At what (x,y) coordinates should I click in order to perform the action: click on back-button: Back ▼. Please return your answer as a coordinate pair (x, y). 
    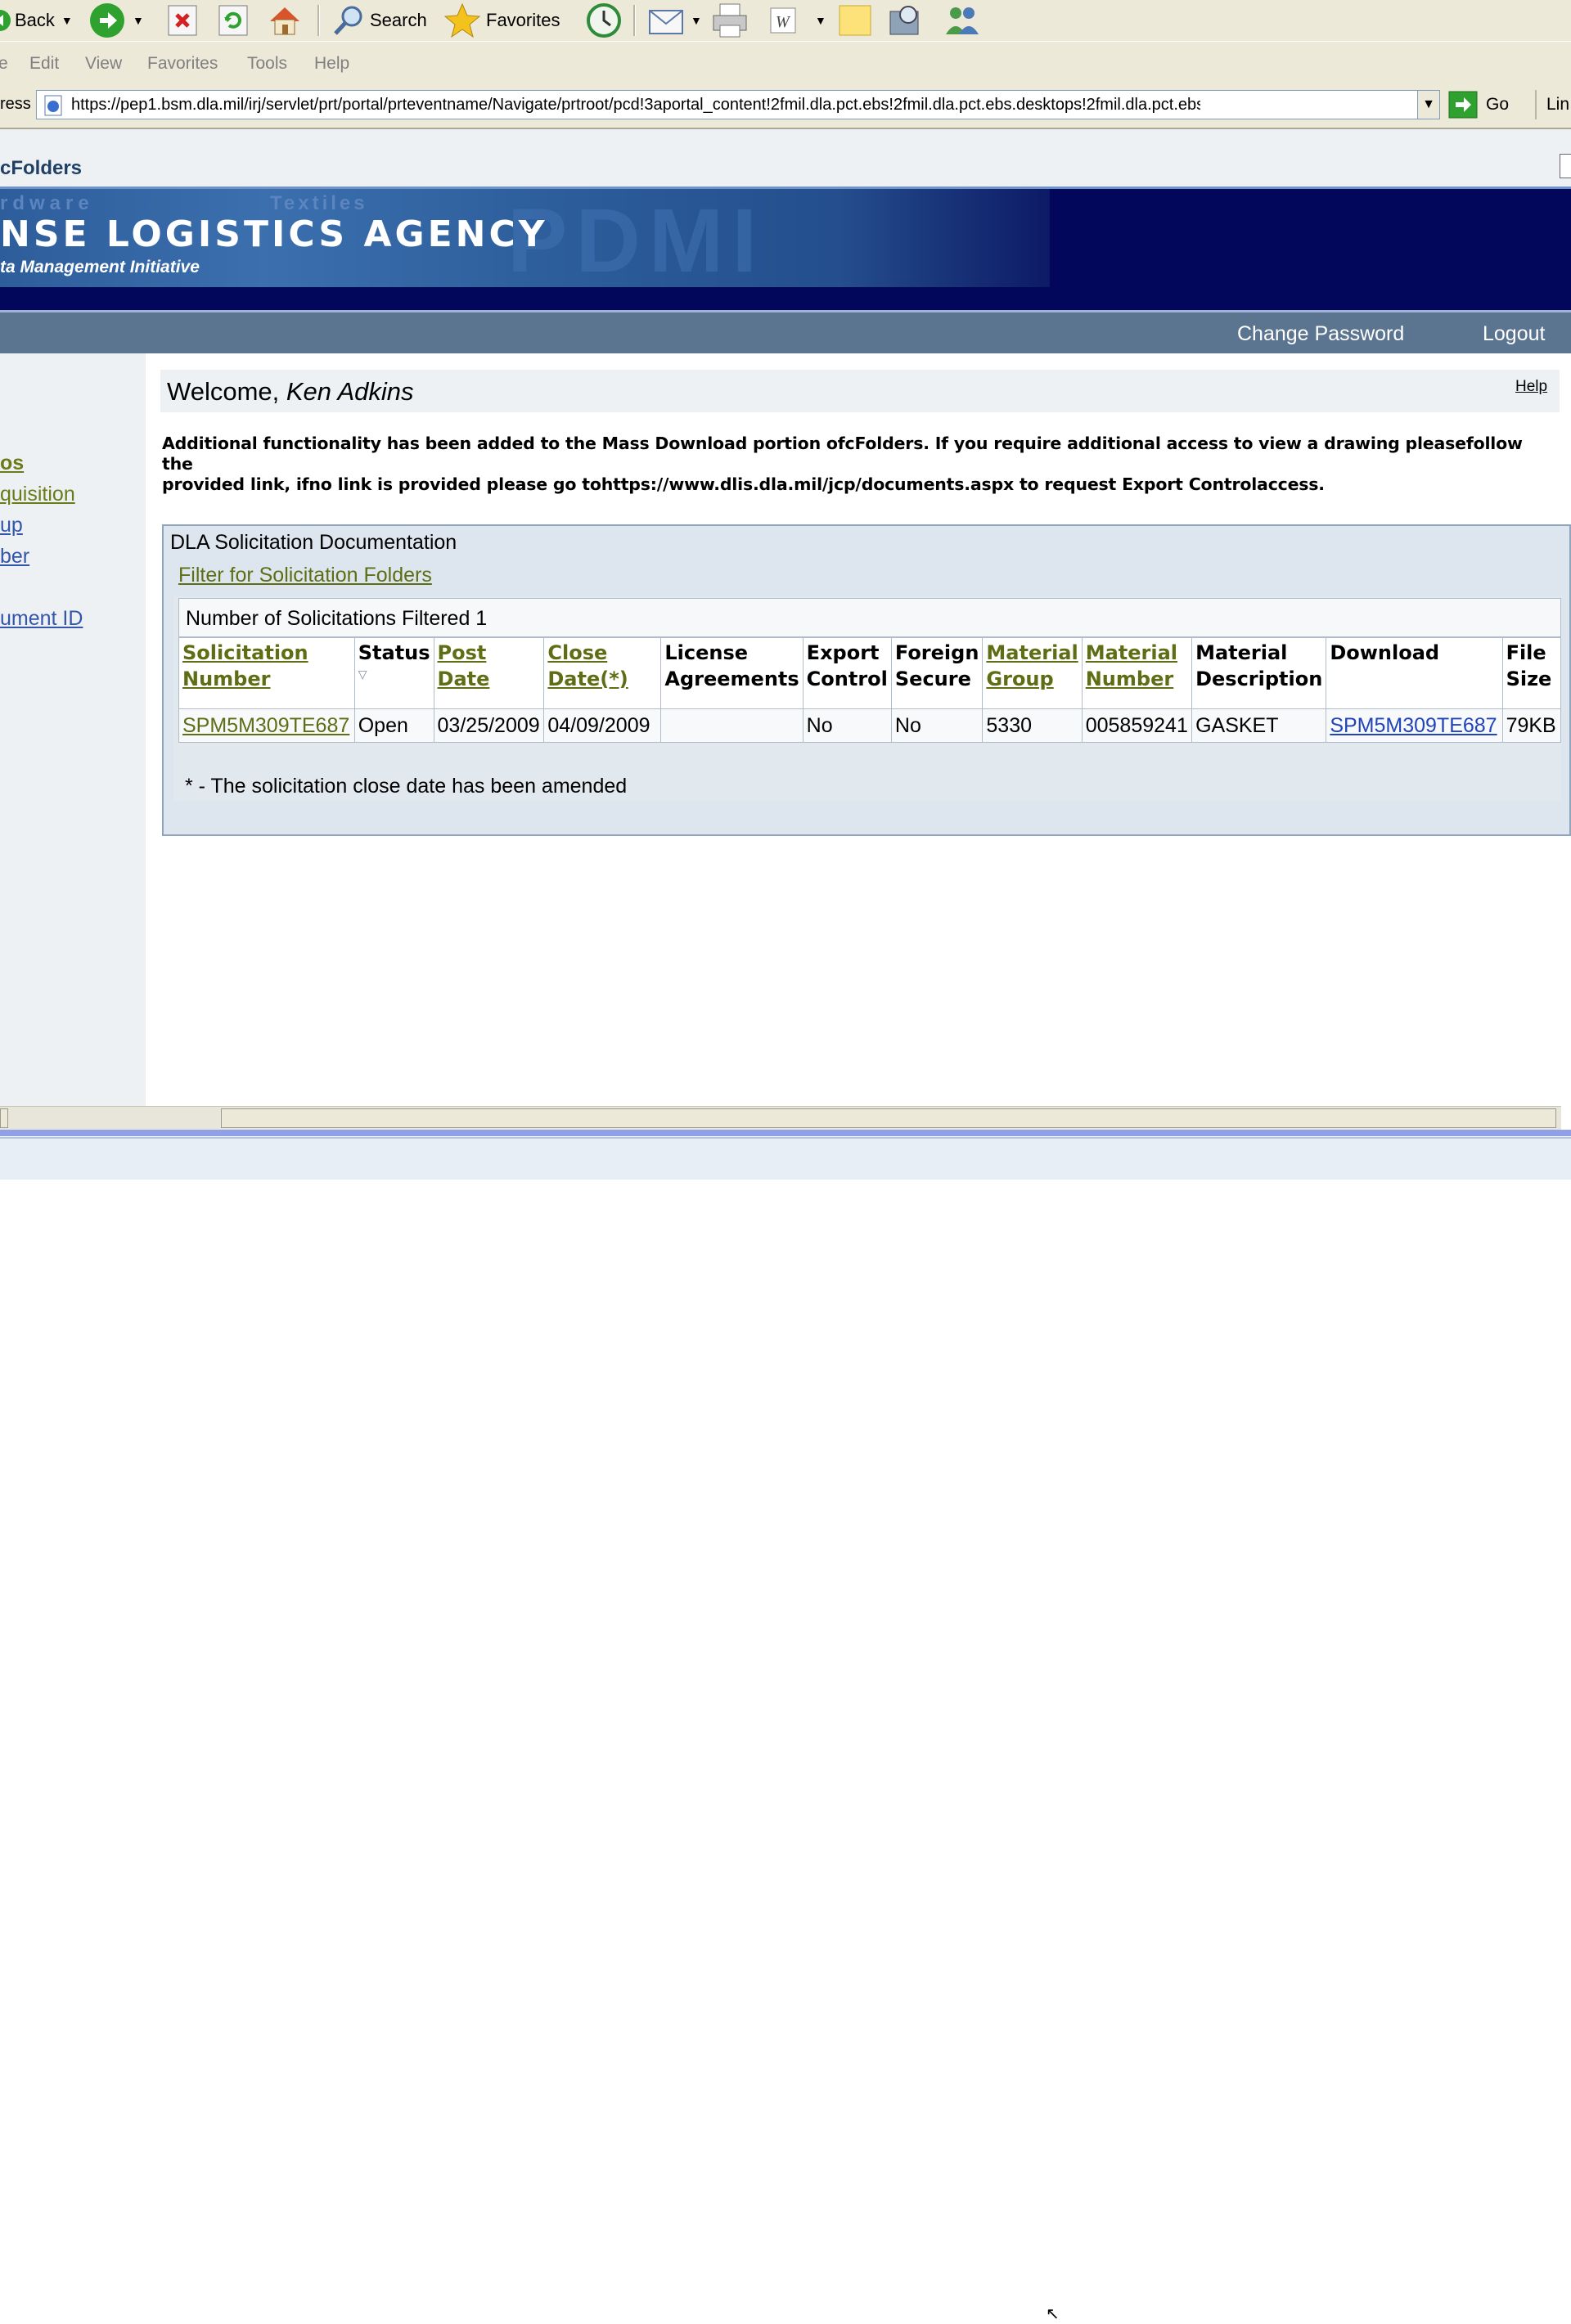
    Looking at the image, I should click on (36, 20).